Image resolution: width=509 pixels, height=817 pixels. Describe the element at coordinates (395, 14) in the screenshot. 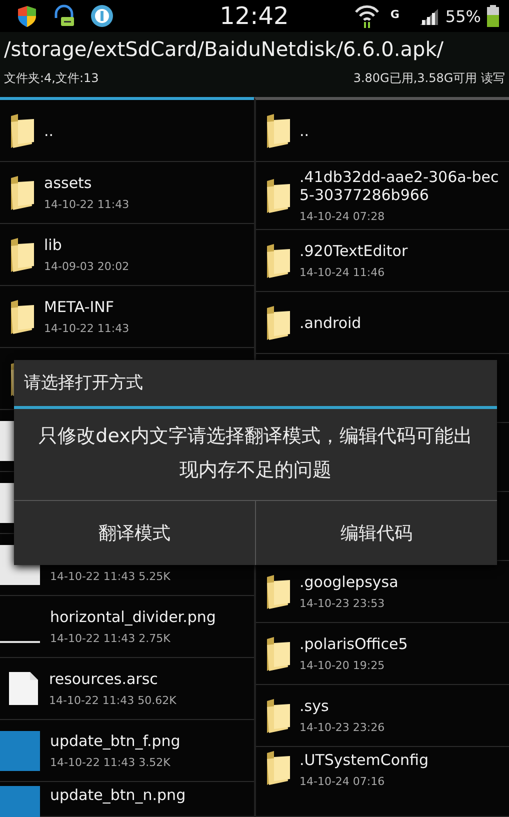

I see `network-type: G` at that location.